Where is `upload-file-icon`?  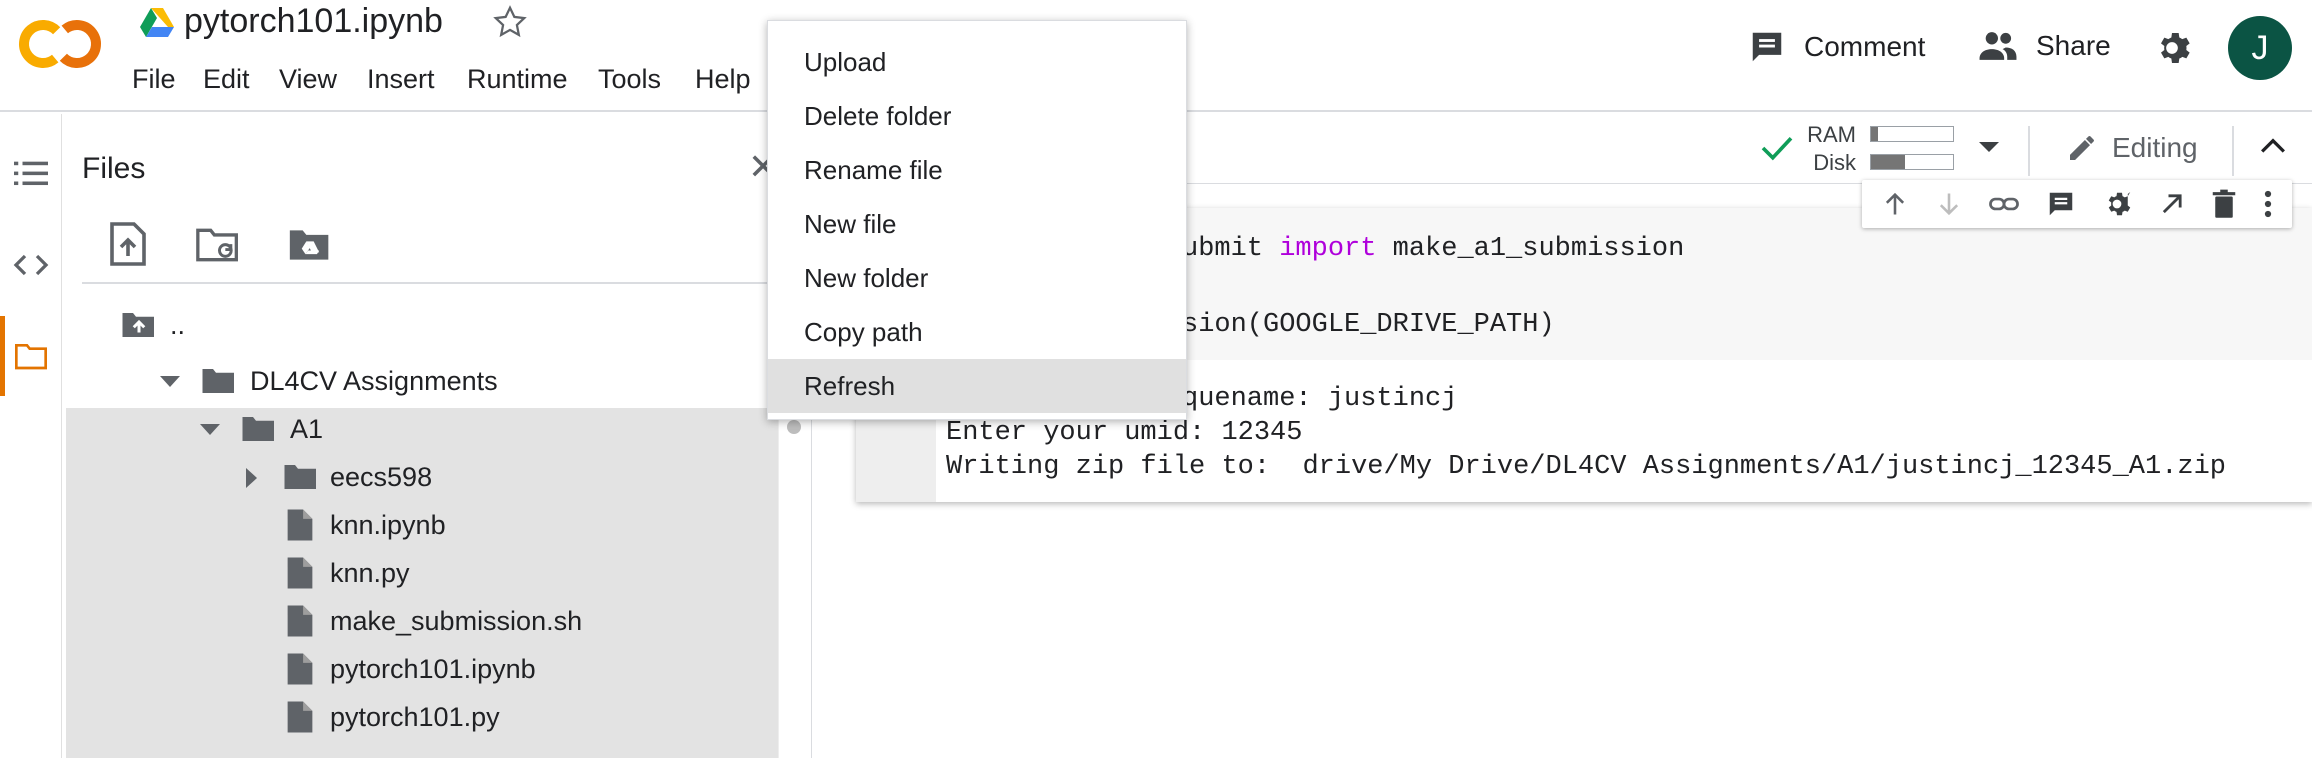 upload-file-icon is located at coordinates (128, 244).